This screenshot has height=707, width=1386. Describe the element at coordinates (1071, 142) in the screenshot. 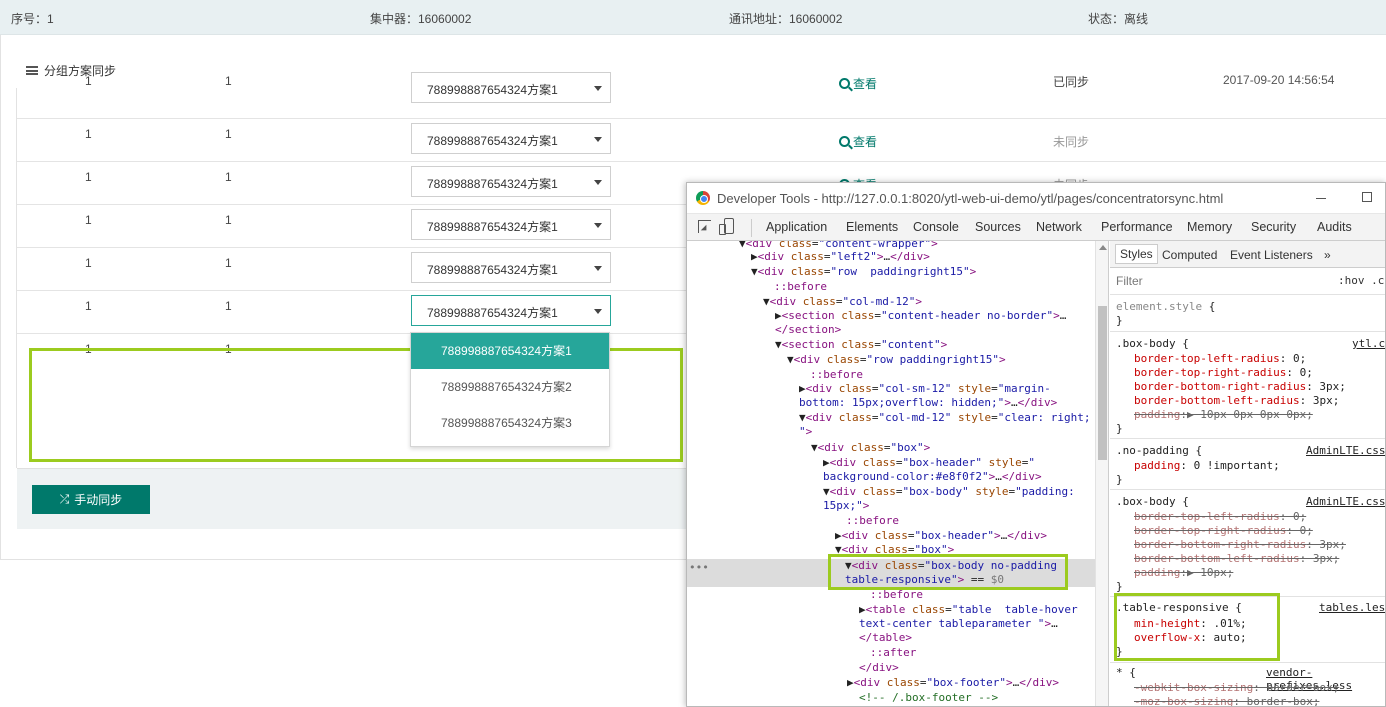

I see `sync-status: 未同步` at that location.